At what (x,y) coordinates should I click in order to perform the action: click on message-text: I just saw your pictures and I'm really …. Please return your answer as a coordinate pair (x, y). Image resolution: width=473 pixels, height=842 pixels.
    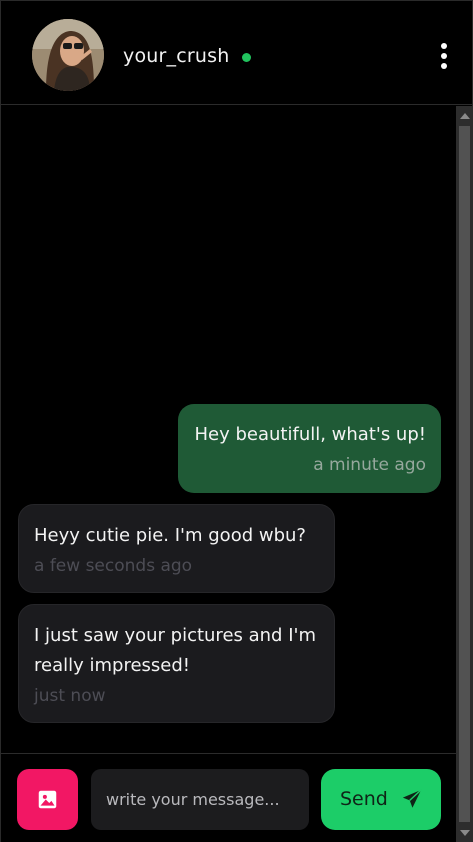
    Looking at the image, I should click on (175, 650).